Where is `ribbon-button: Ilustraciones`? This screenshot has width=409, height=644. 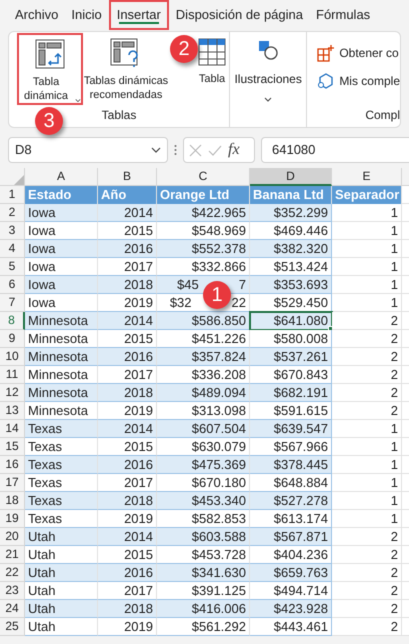 ribbon-button: Ilustraciones is located at coordinates (268, 67).